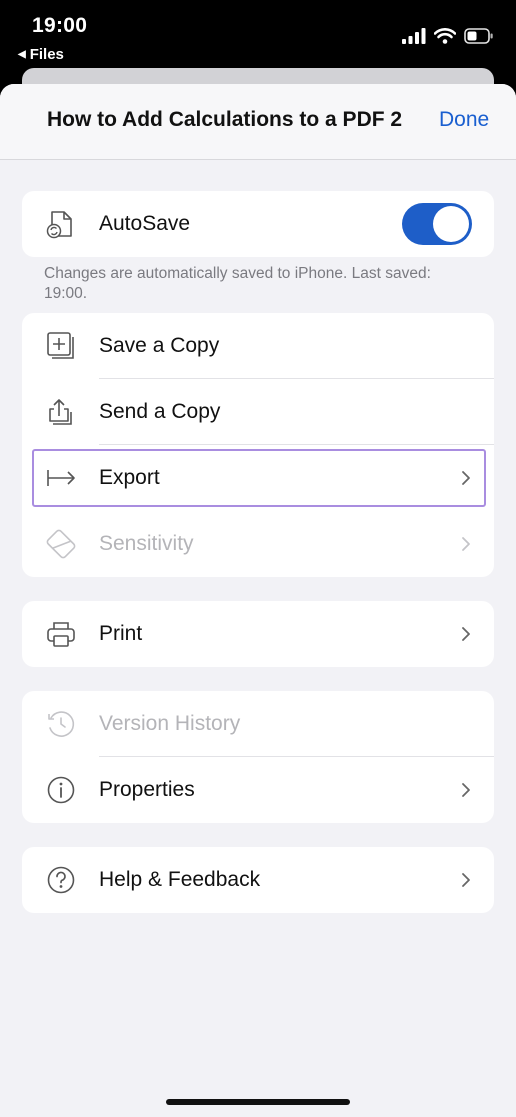 This screenshot has height=1117, width=516. What do you see at coordinates (61, 544) in the screenshot?
I see `sensitivity-icon` at bounding box center [61, 544].